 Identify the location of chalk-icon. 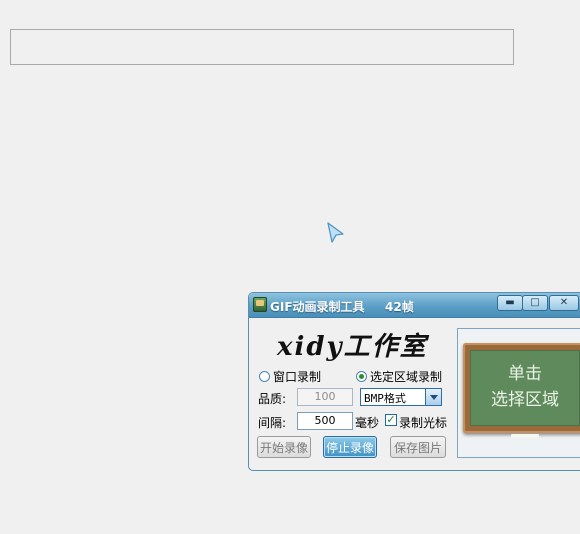
(525, 436).